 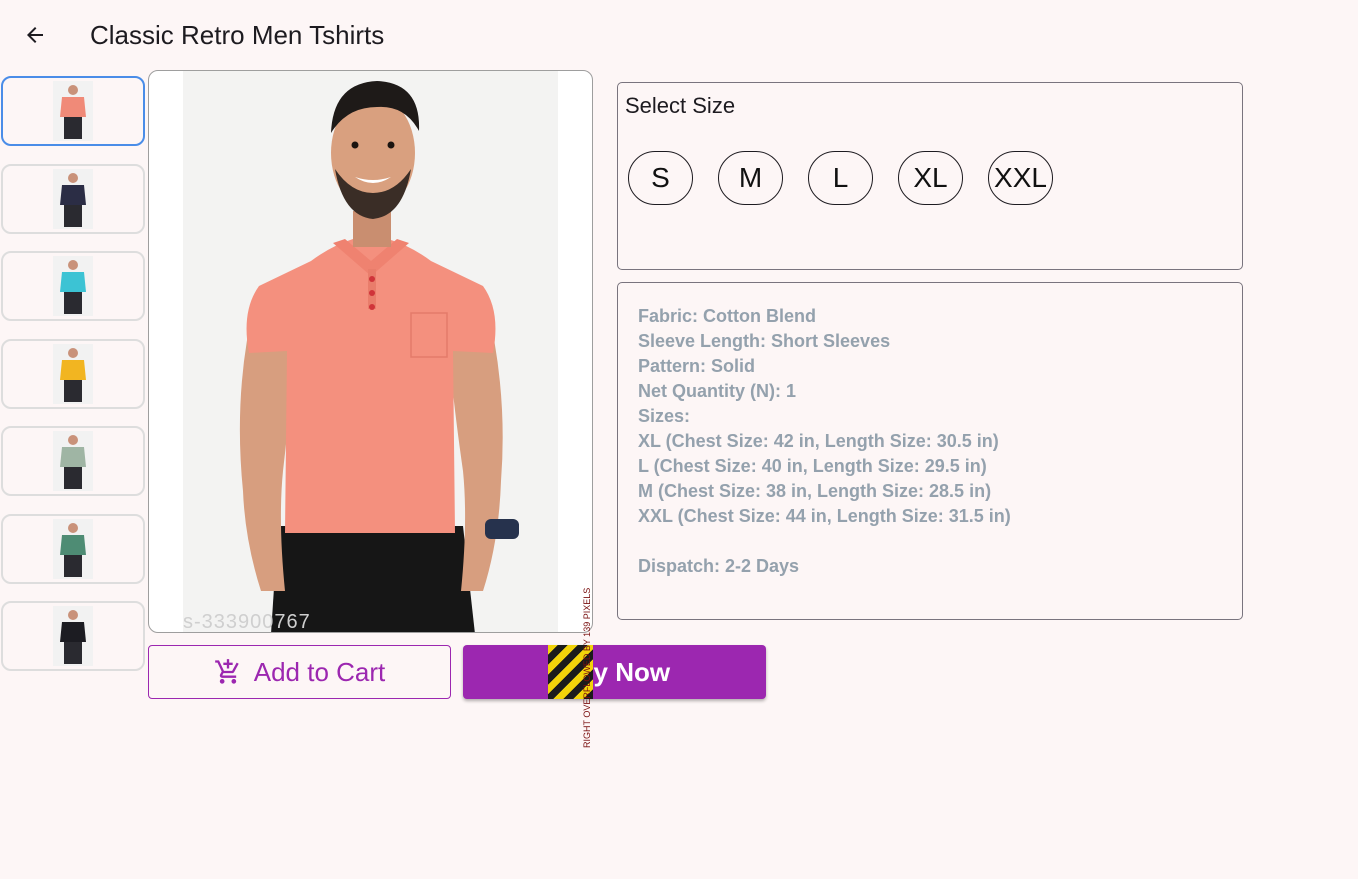 What do you see at coordinates (697, 366) in the screenshot?
I see `description-line: Pattern: Solid` at bounding box center [697, 366].